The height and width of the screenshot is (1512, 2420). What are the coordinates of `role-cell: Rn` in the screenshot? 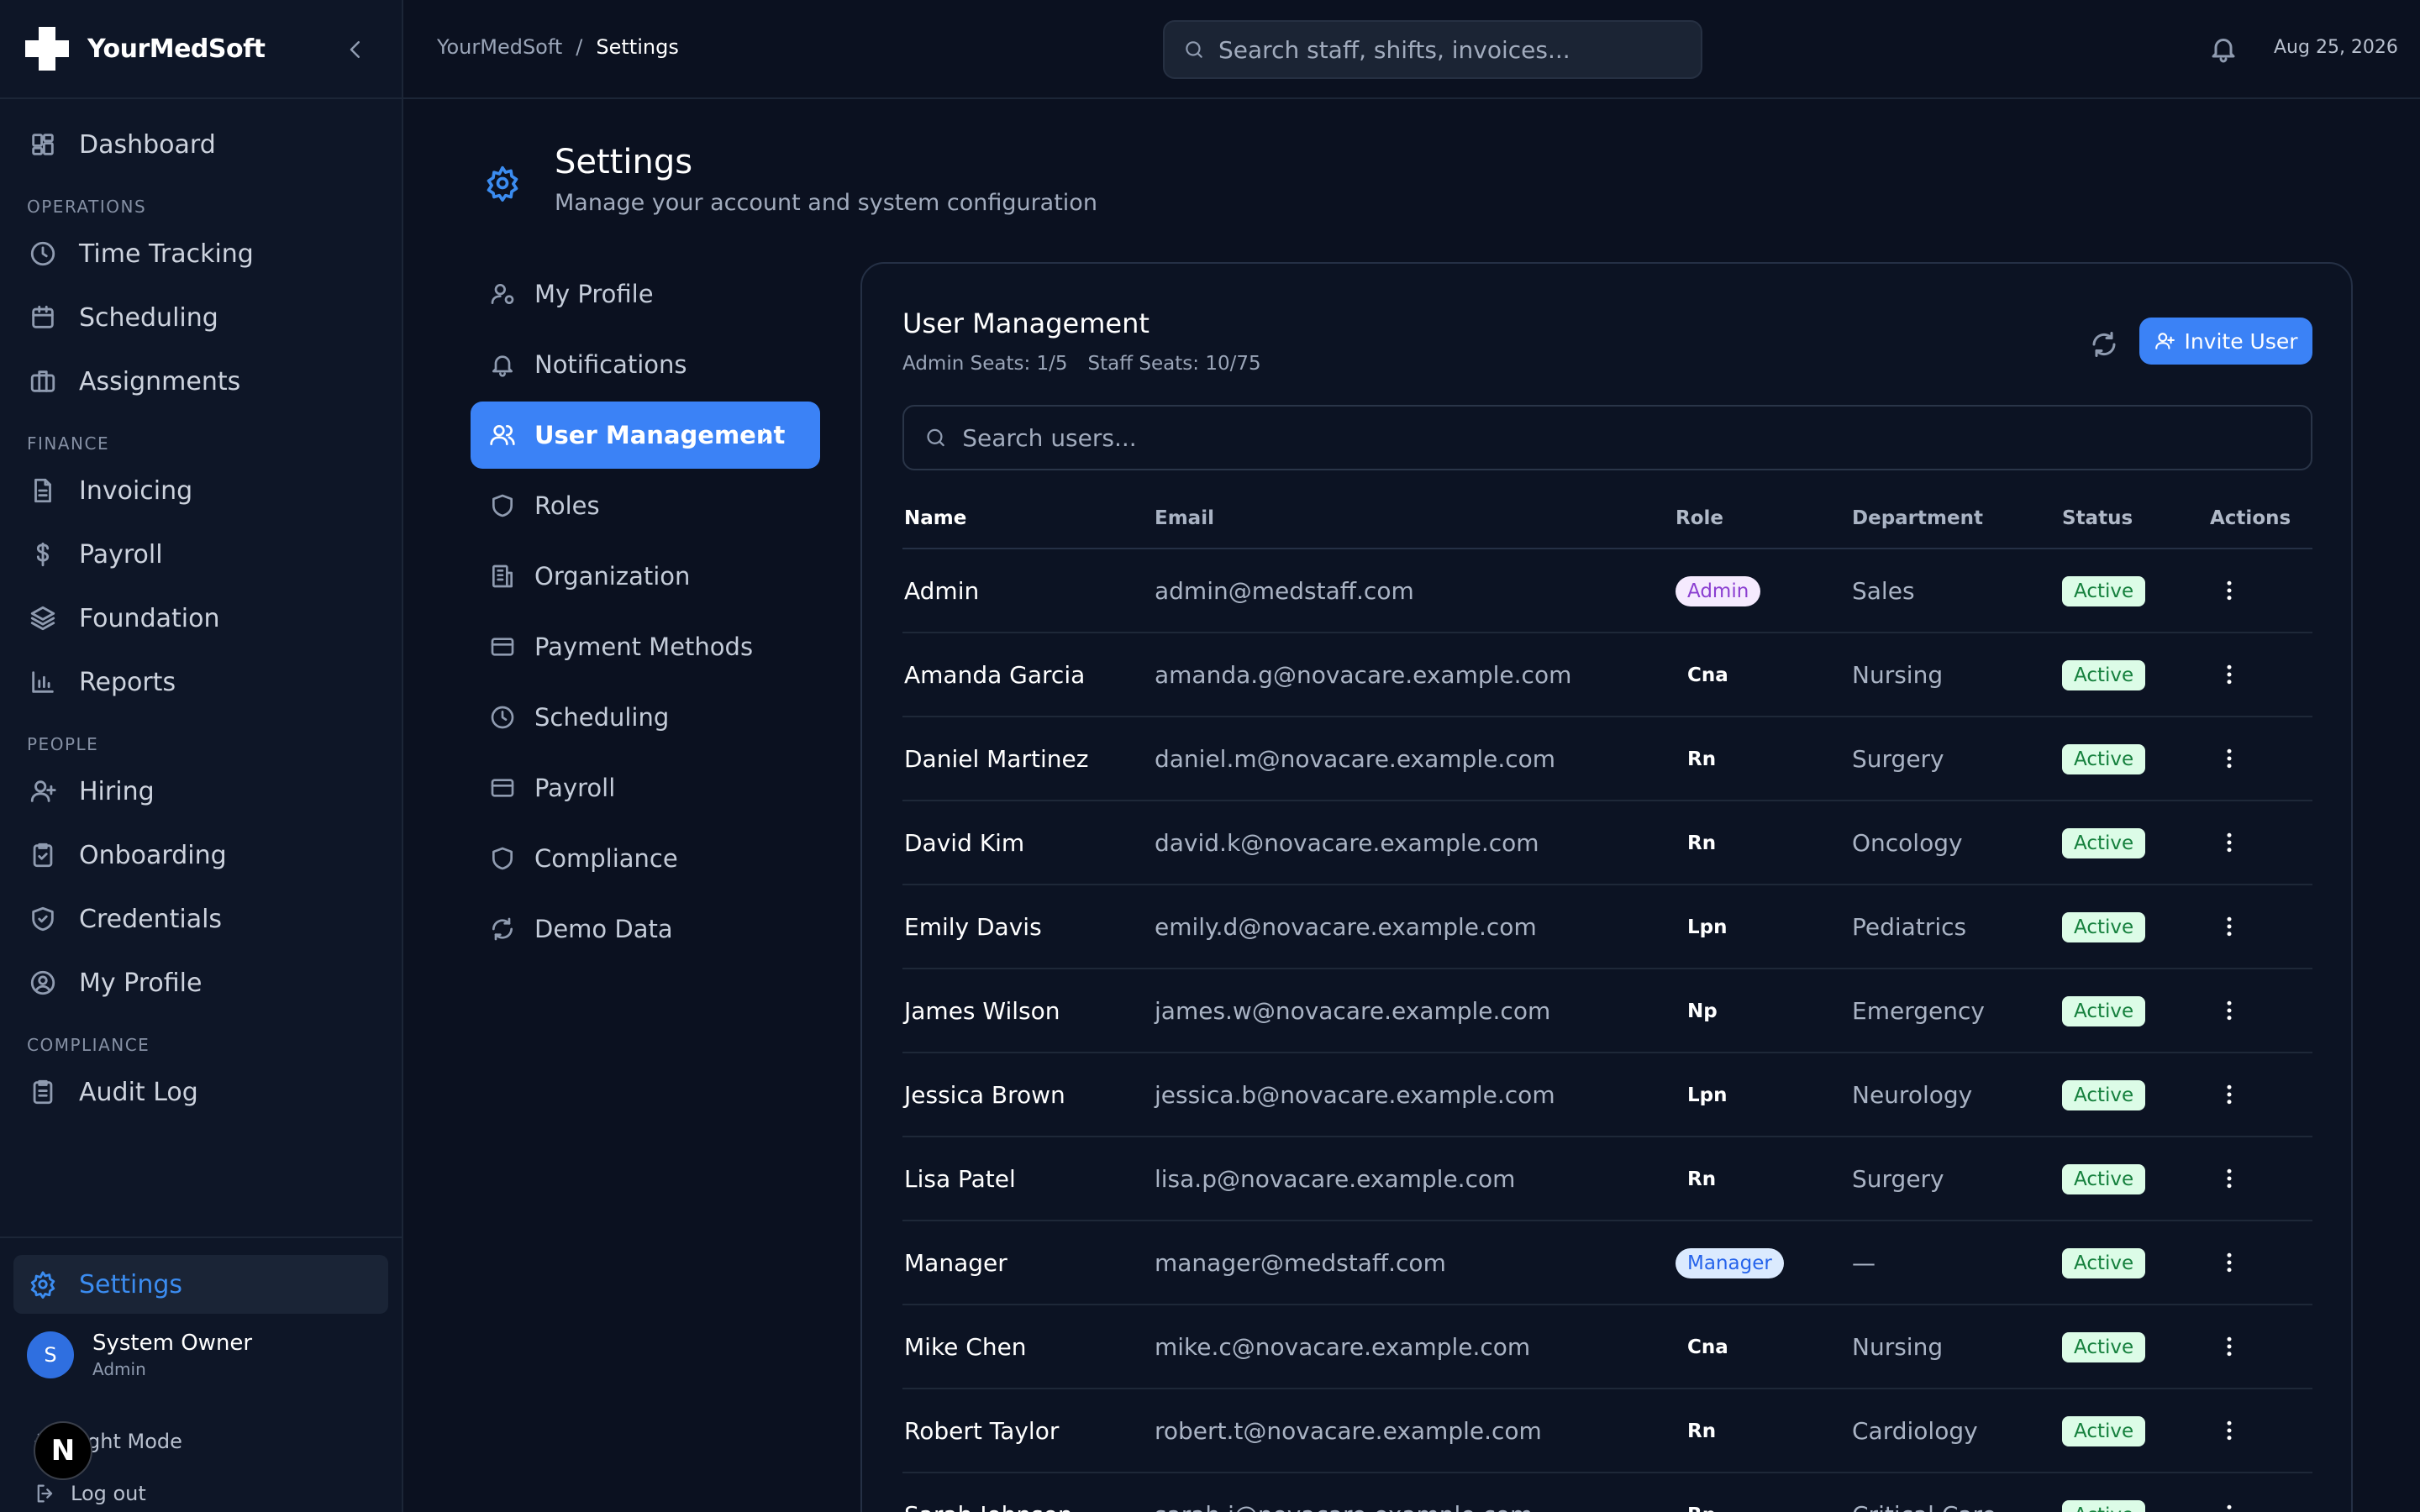 It's located at (1764, 1505).